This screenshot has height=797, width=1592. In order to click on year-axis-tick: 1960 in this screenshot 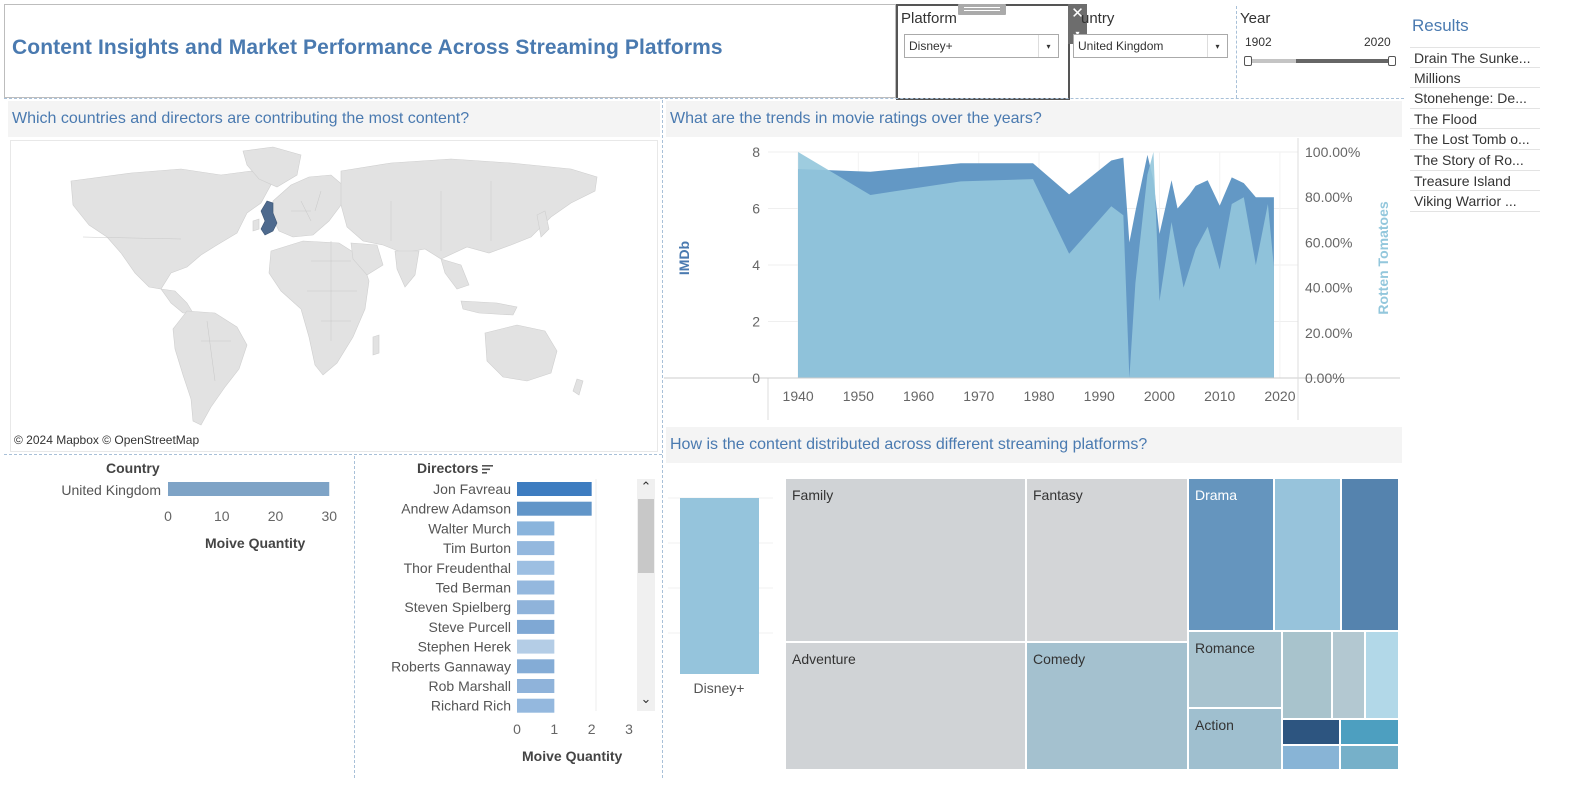, I will do `click(918, 396)`.